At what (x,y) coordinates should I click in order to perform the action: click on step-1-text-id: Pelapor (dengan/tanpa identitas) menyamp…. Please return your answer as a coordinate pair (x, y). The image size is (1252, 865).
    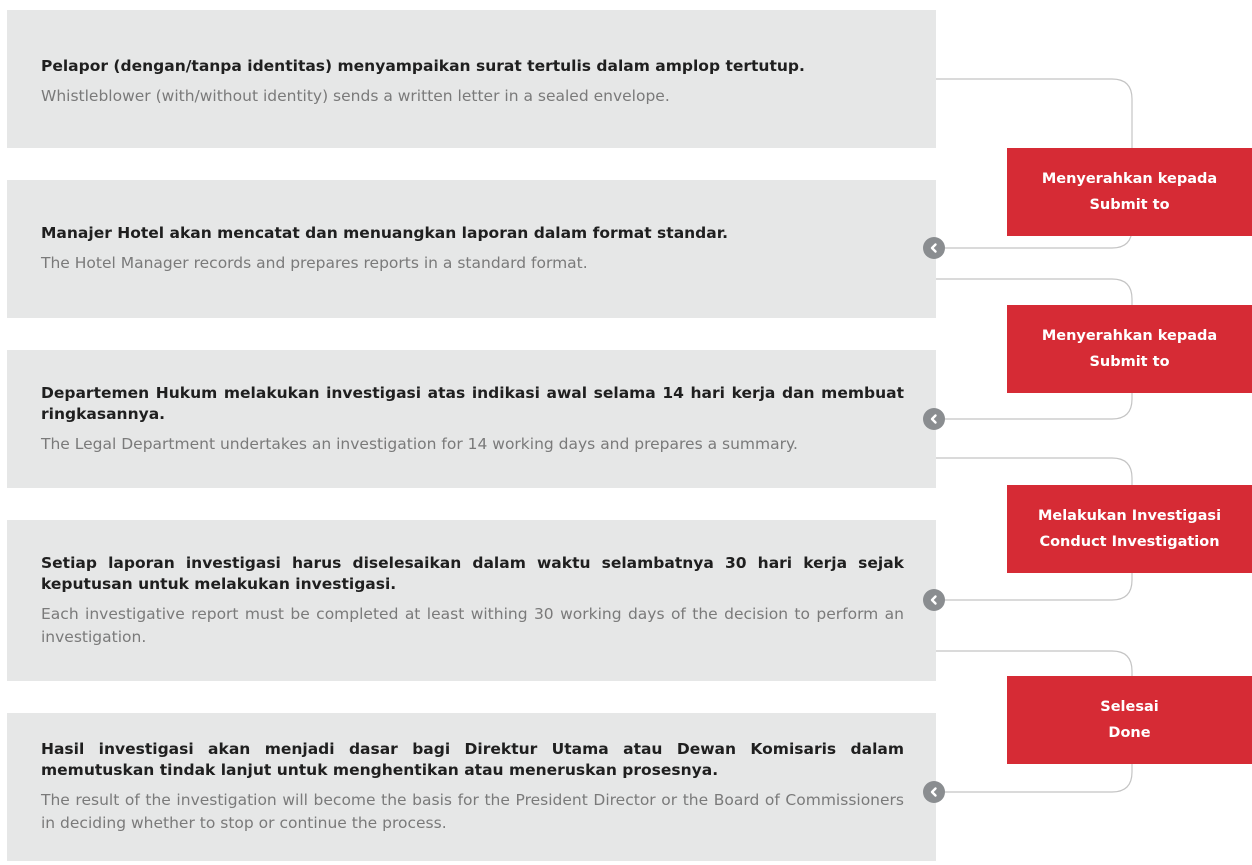
    Looking at the image, I should click on (423, 66).